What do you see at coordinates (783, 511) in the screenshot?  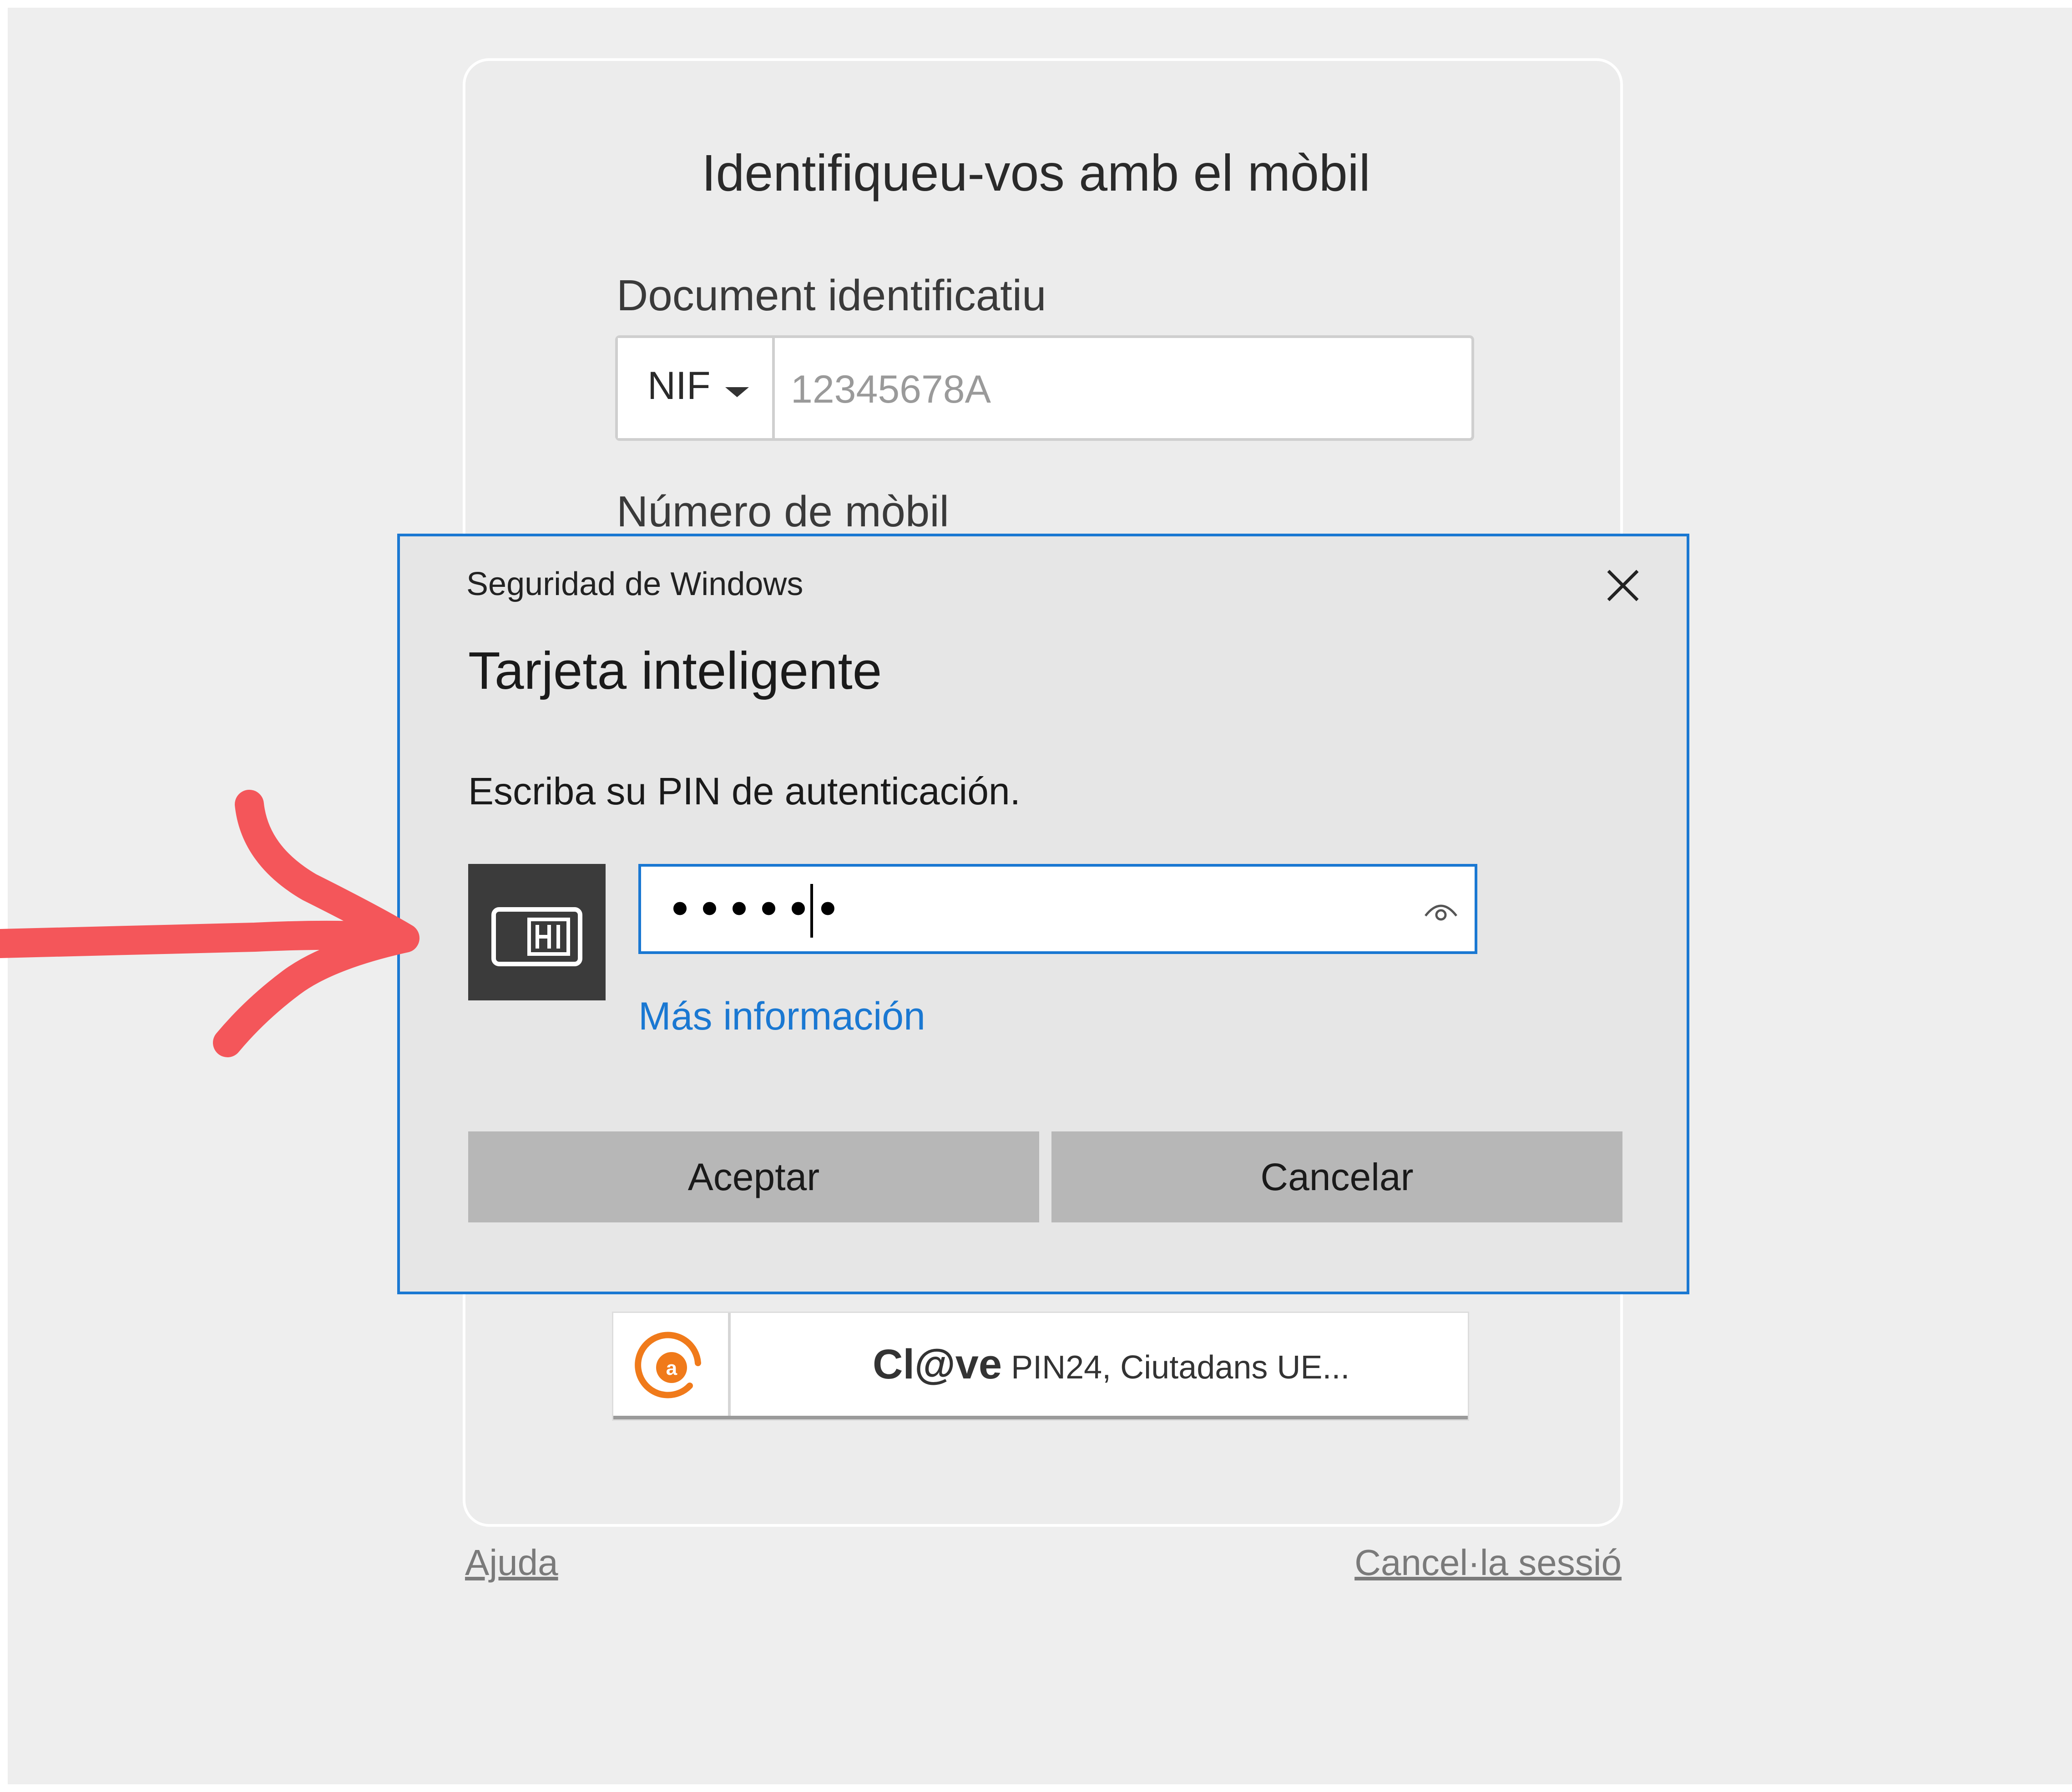 I see `mobile-number-label: Número de mòbil` at bounding box center [783, 511].